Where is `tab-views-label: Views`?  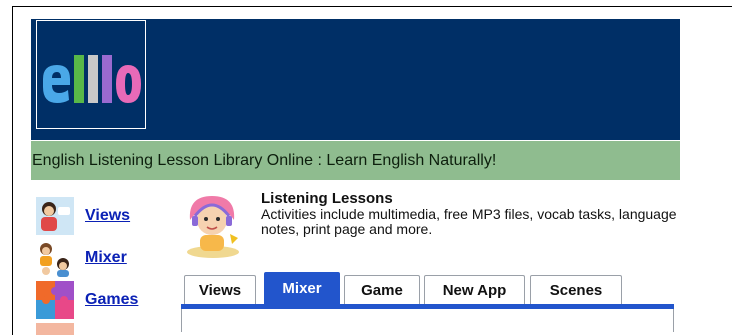
tab-views-label: Views is located at coordinates (220, 290).